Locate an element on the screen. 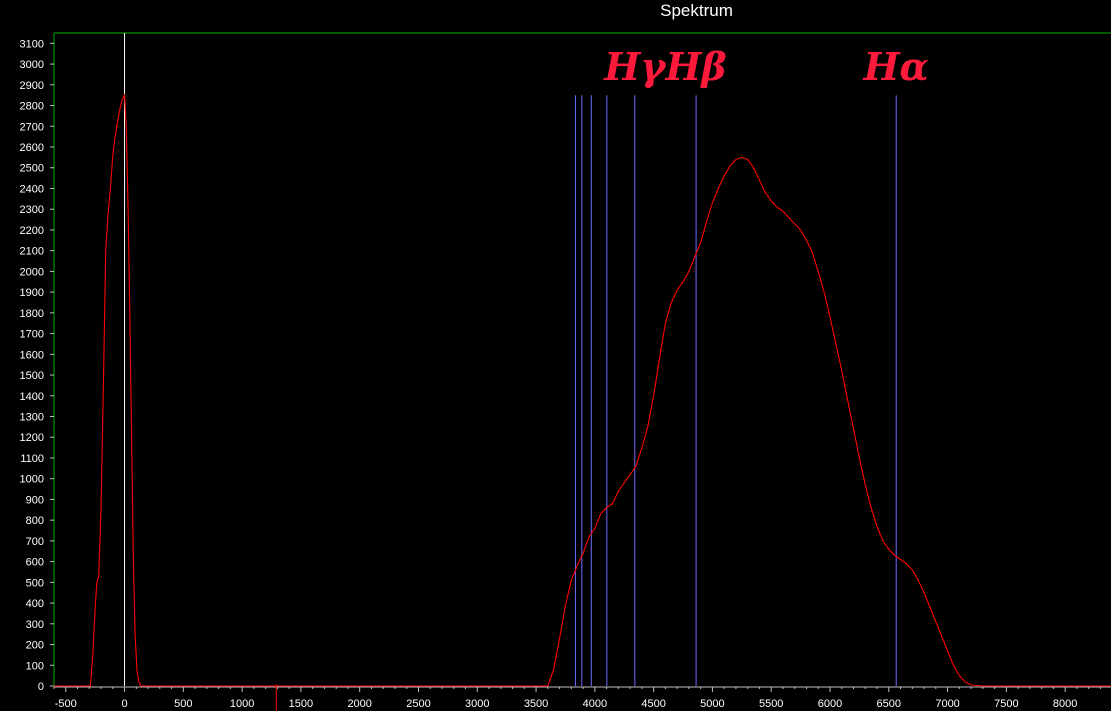 This screenshot has height=711, width=1111. y-tick-label: 500 is located at coordinates (35, 583).